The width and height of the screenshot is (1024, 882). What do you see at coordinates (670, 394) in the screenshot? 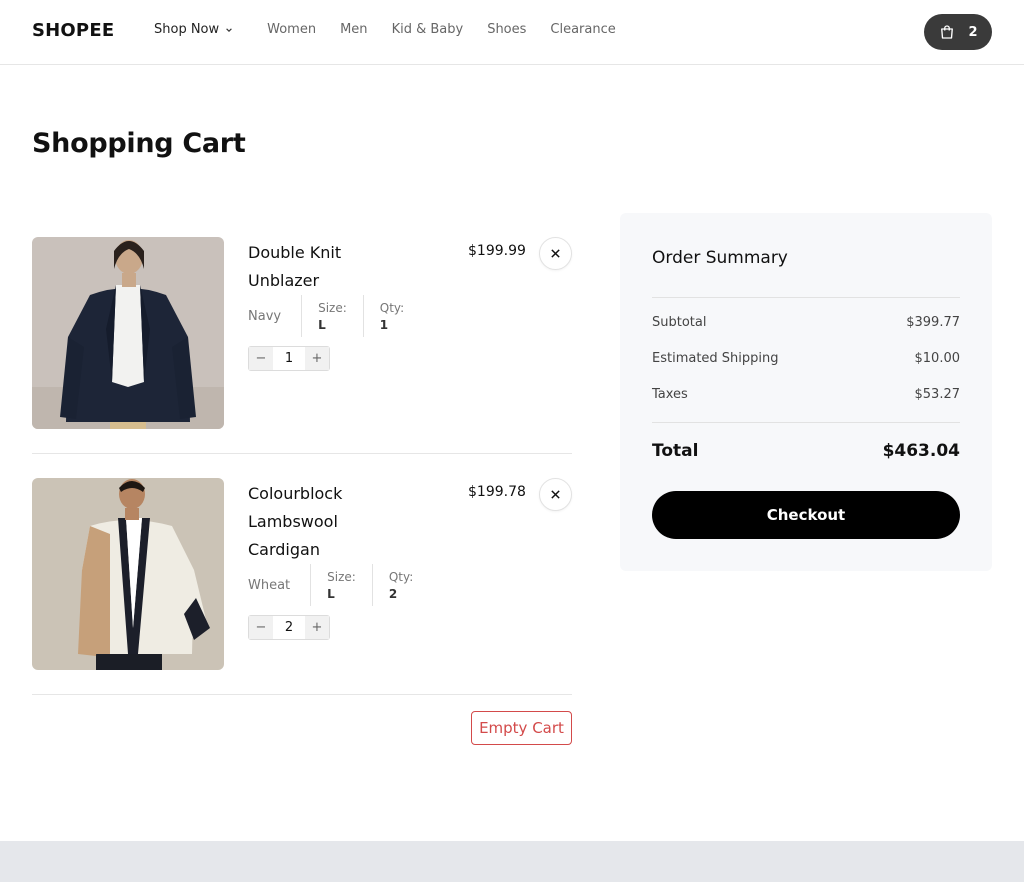
I see `taxes-label: Taxes` at bounding box center [670, 394].